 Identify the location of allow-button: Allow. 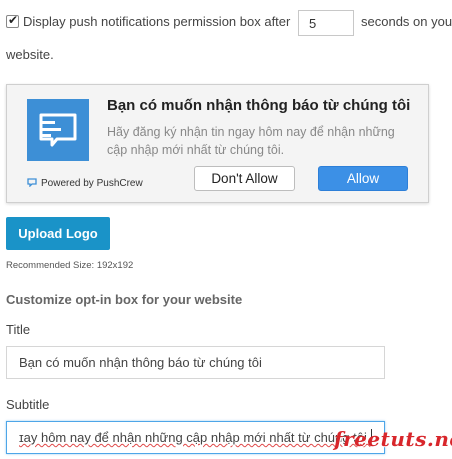
(363, 178).